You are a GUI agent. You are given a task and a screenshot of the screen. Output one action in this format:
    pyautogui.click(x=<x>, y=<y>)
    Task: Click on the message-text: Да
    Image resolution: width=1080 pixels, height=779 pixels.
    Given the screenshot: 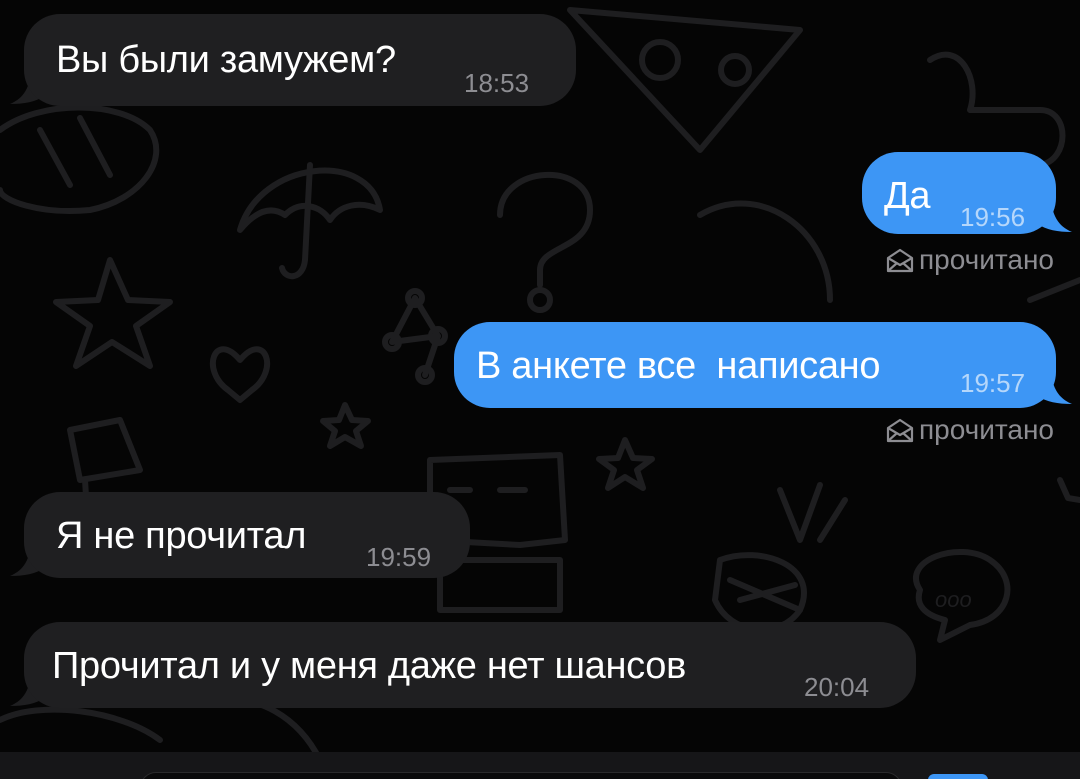 What is the action you would take?
    pyautogui.click(x=907, y=196)
    